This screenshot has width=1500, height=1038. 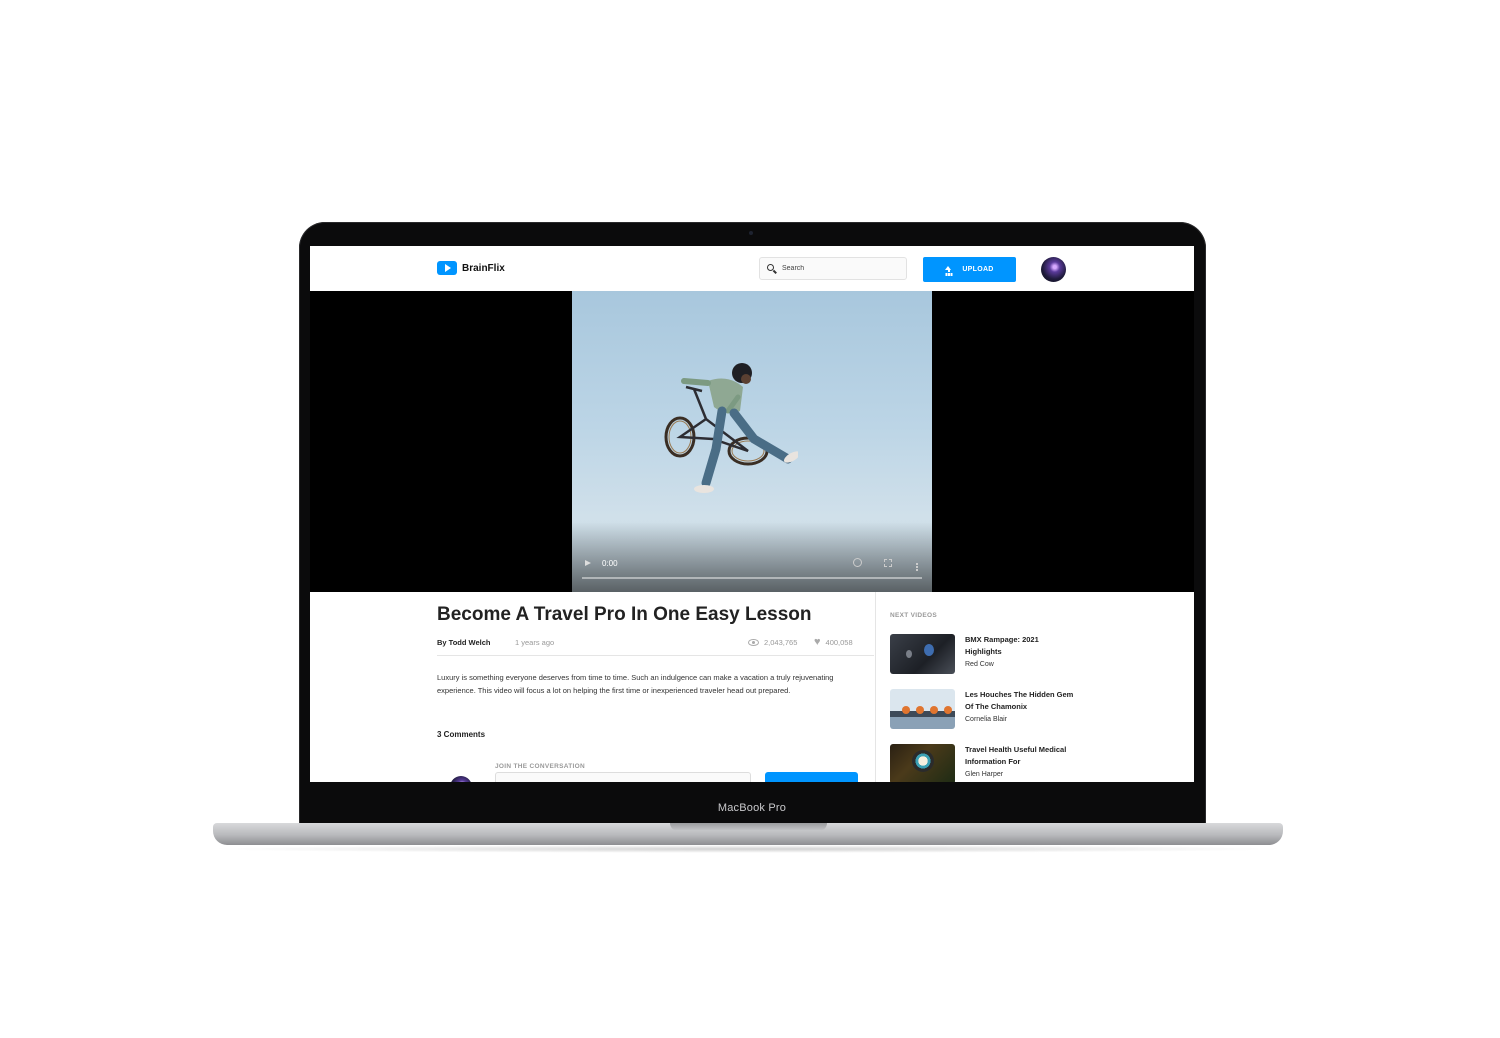 I want to click on bmx-rider-image, so click(x=731, y=428).